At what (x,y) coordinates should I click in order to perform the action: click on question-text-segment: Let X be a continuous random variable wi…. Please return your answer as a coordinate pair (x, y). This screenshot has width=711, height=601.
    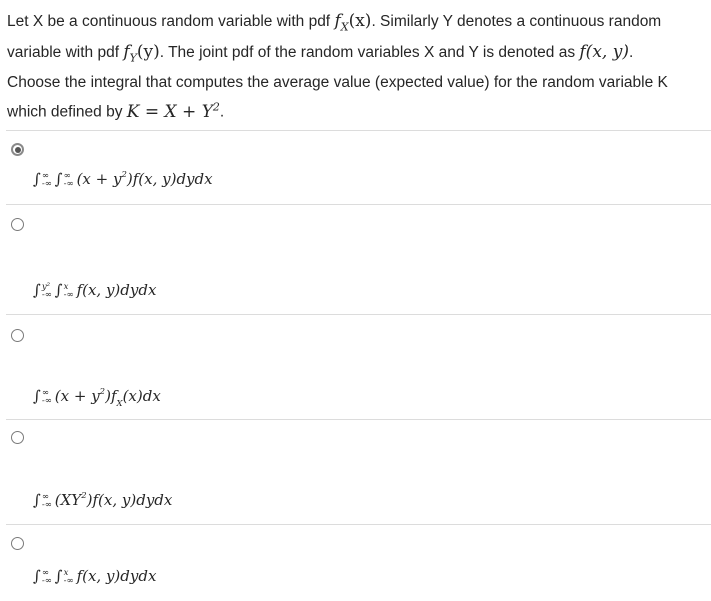
    Looking at the image, I should click on (171, 21).